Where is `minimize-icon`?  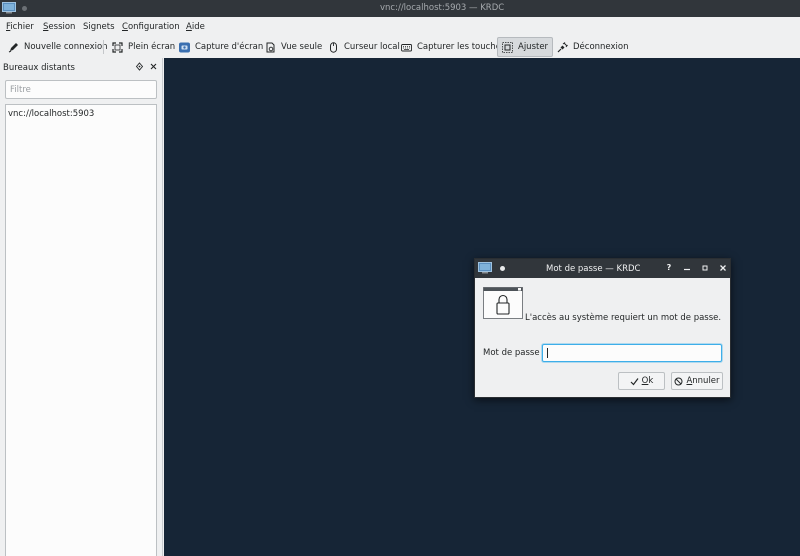
minimize-icon is located at coordinates (687, 268).